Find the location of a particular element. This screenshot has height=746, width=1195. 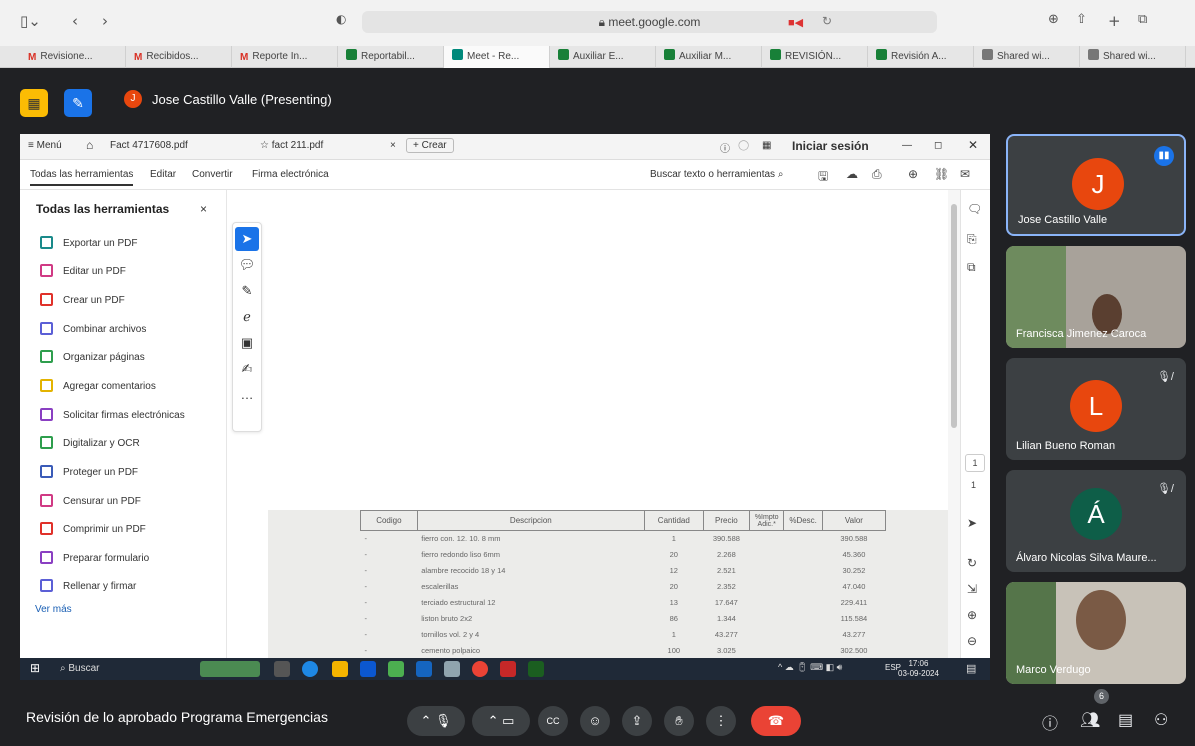

leave-call-button: ☎ is located at coordinates (776, 721).